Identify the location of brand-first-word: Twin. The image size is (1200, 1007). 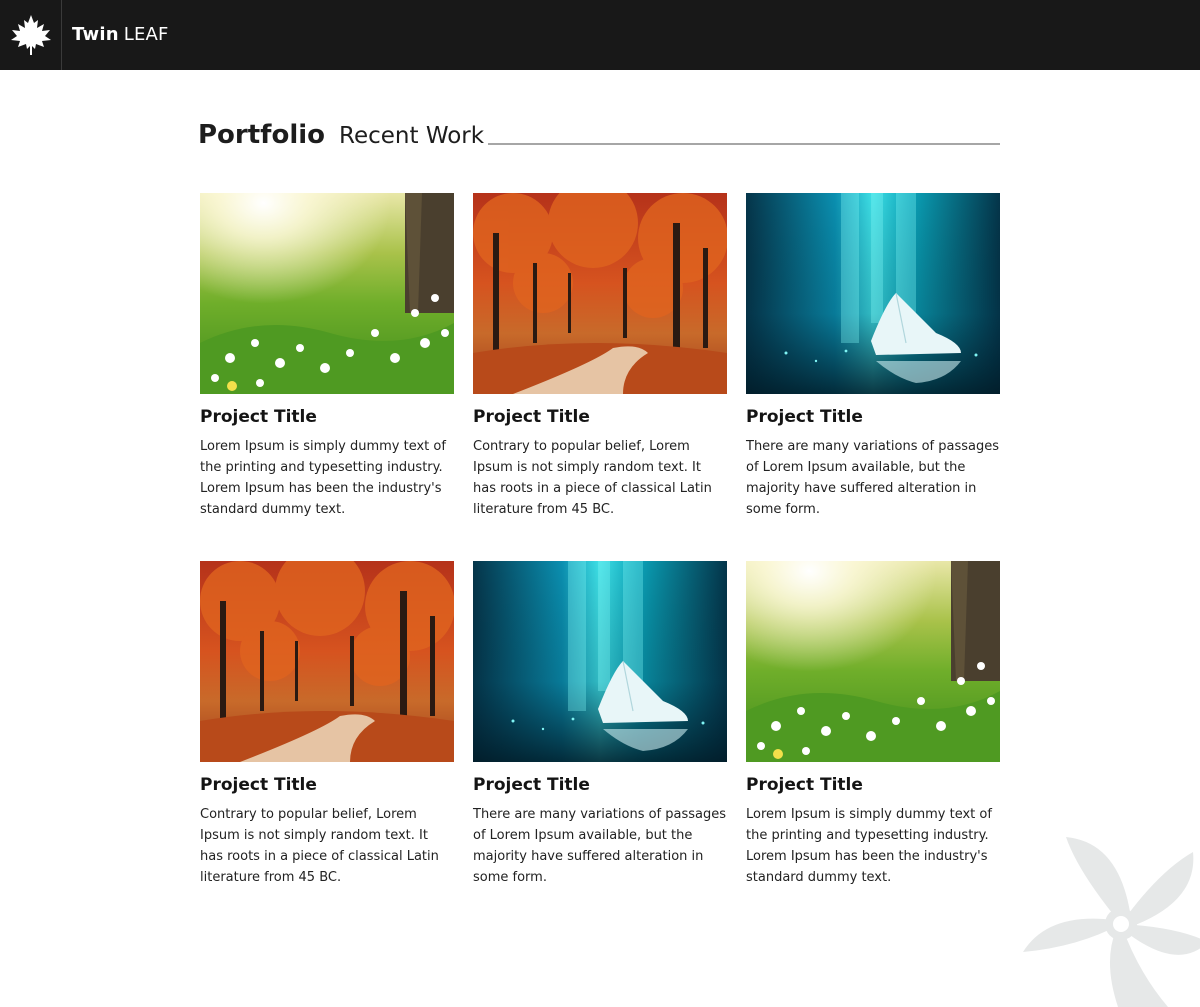
(95, 34).